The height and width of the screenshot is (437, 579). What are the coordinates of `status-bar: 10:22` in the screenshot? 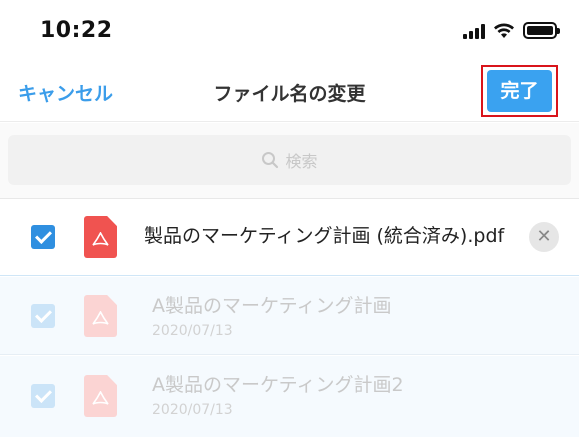 It's located at (289, 31).